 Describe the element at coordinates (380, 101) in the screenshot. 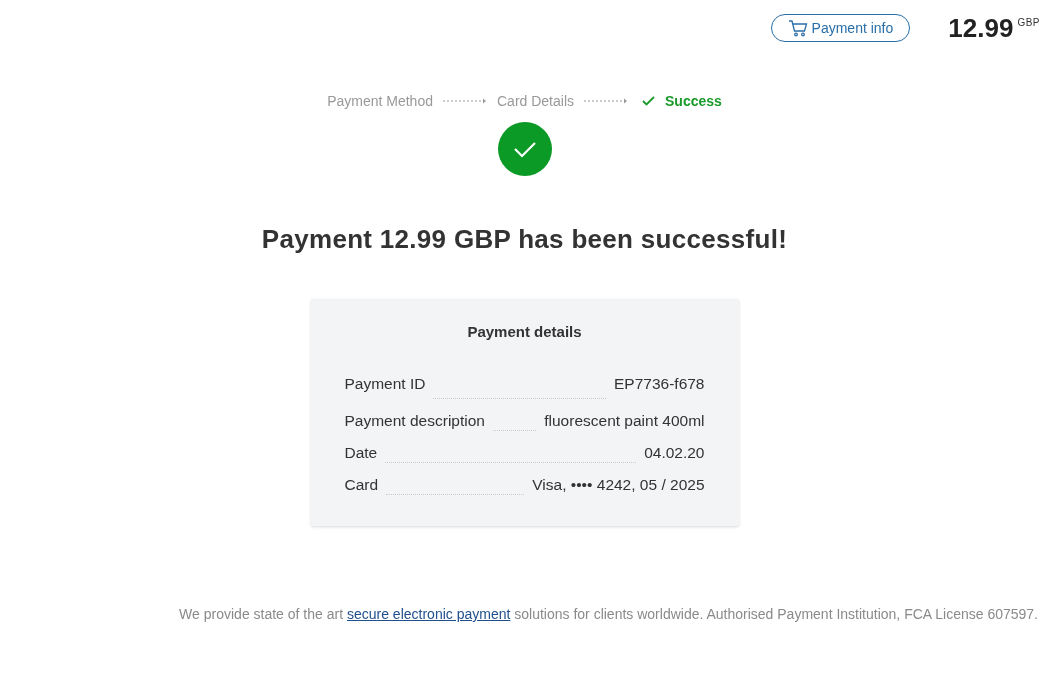

I see `step-label: Payment Method` at that location.